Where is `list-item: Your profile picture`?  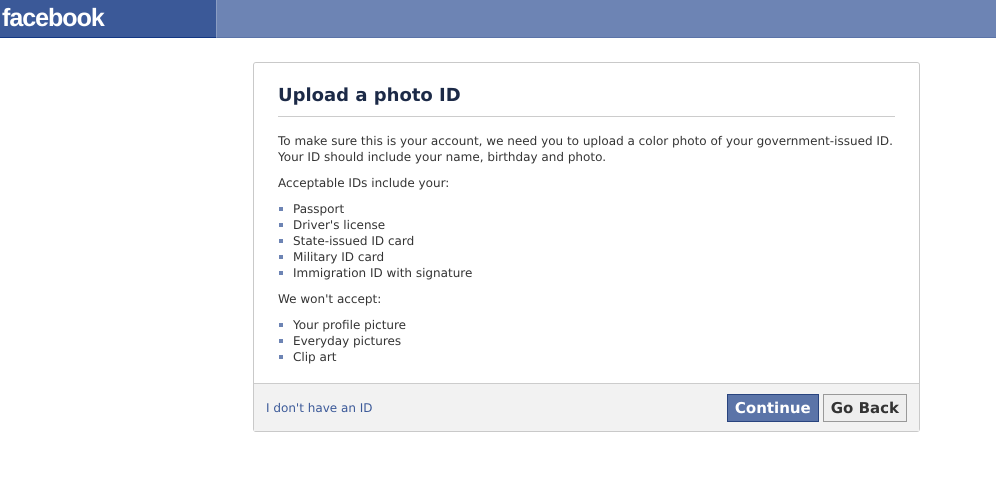
list-item: Your profile picture is located at coordinates (349, 325).